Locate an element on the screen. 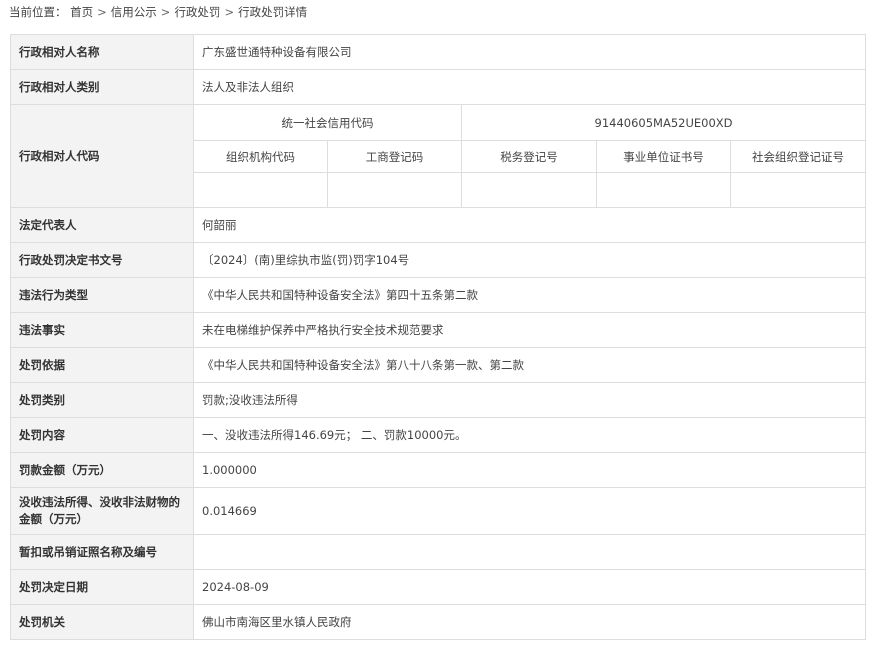  table-row: 暂扣或吊销证照名称及编号 is located at coordinates (438, 552).